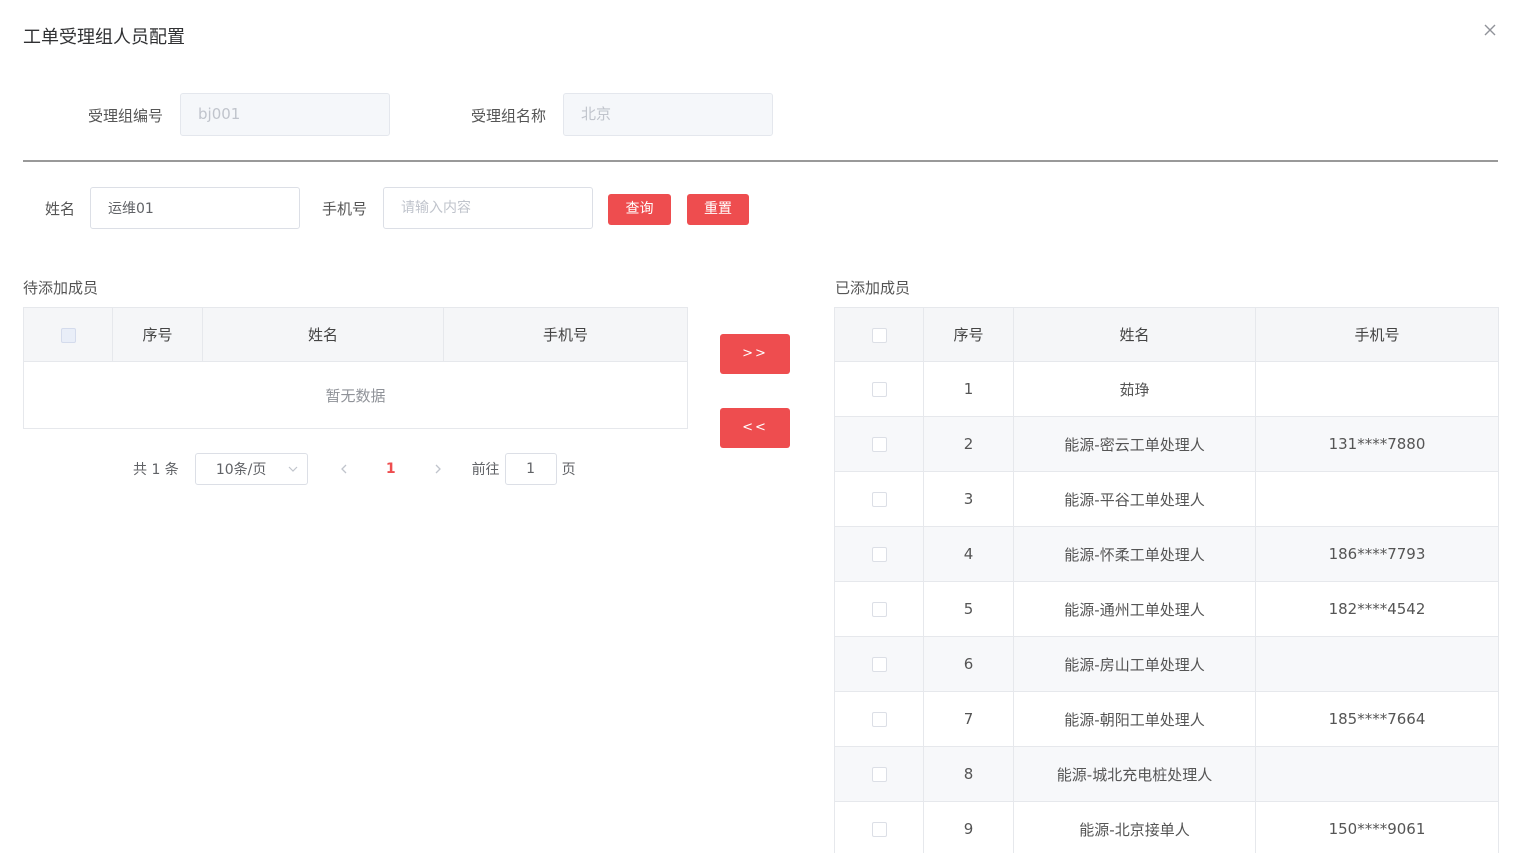  Describe the element at coordinates (760, 161) in the screenshot. I see `divider` at that location.